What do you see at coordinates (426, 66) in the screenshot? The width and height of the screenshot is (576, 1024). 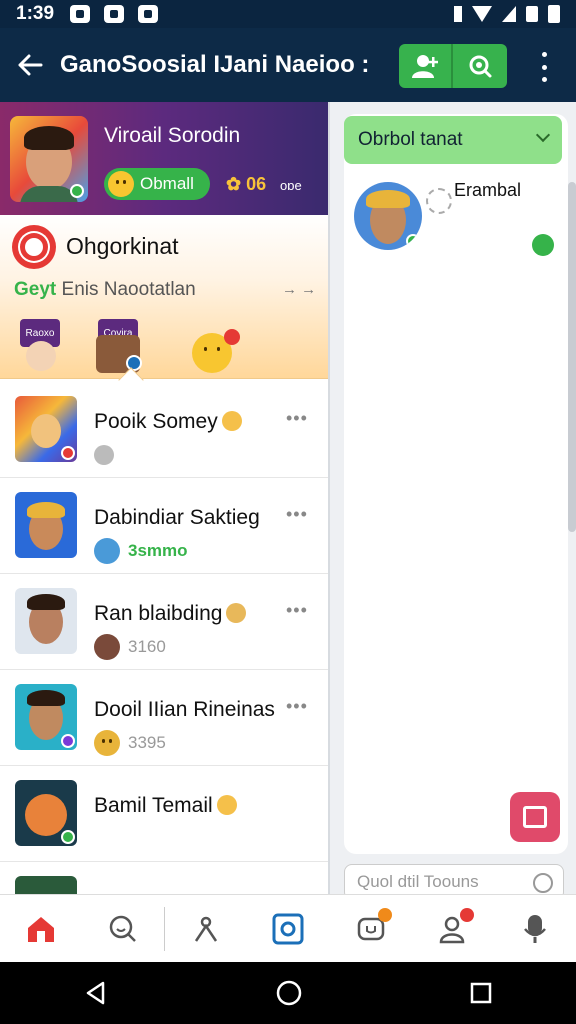 I see `add-contact-button` at bounding box center [426, 66].